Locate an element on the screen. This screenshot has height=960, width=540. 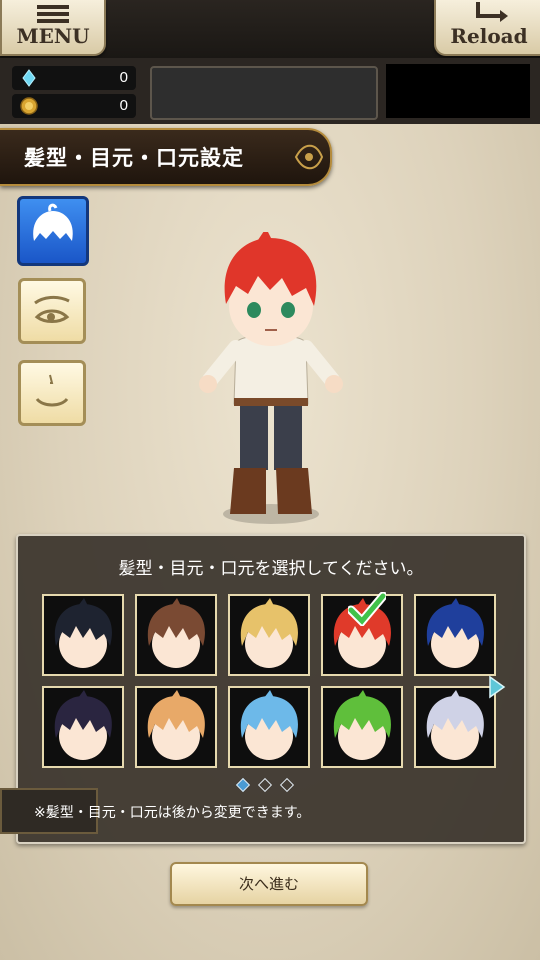
hamburger-icon is located at coordinates (53, 14).